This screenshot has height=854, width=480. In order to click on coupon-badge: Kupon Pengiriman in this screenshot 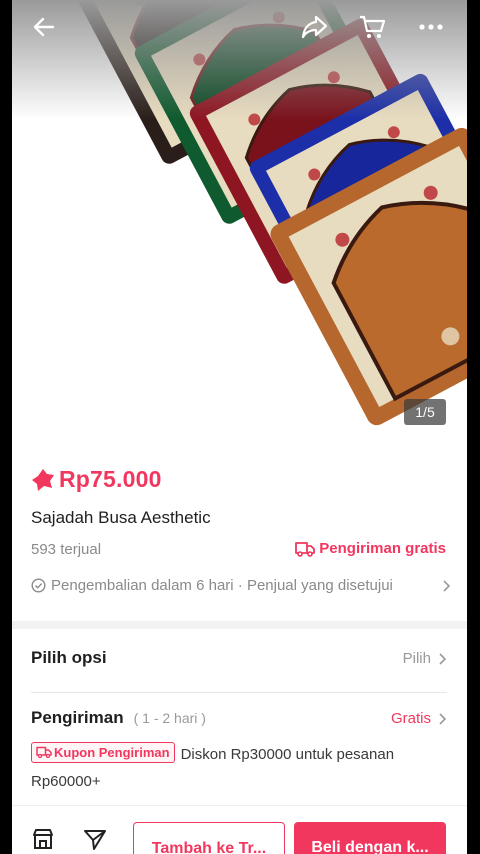, I will do `click(103, 752)`.